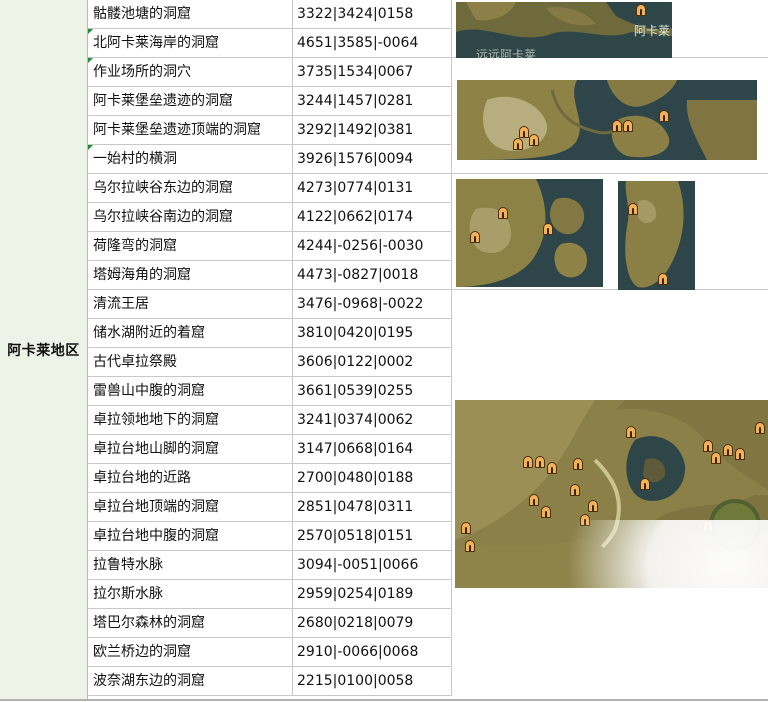  Describe the element at coordinates (372, 565) in the screenshot. I see `coordinate-cell: 3094|-0051|0066` at that location.